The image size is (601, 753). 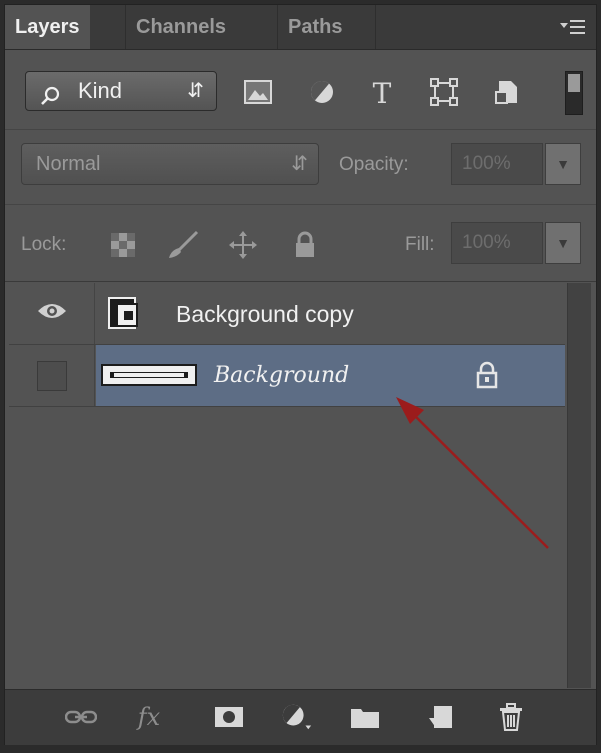 What do you see at coordinates (563, 164) in the screenshot?
I see `opacity-dropdown-button: ▼` at bounding box center [563, 164].